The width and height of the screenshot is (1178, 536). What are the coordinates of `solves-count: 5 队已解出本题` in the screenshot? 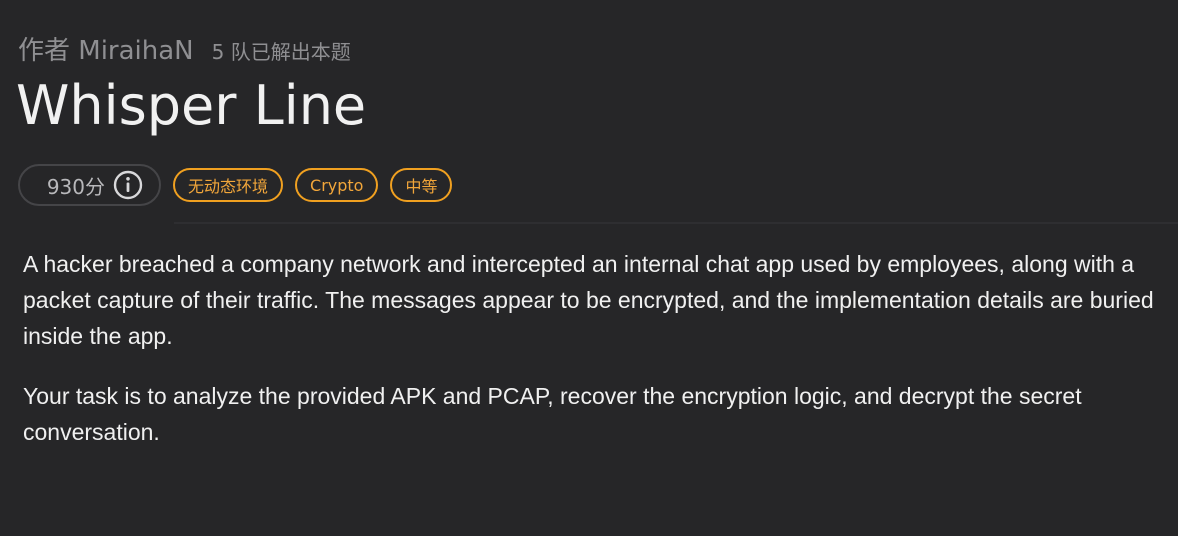 It's located at (281, 52).